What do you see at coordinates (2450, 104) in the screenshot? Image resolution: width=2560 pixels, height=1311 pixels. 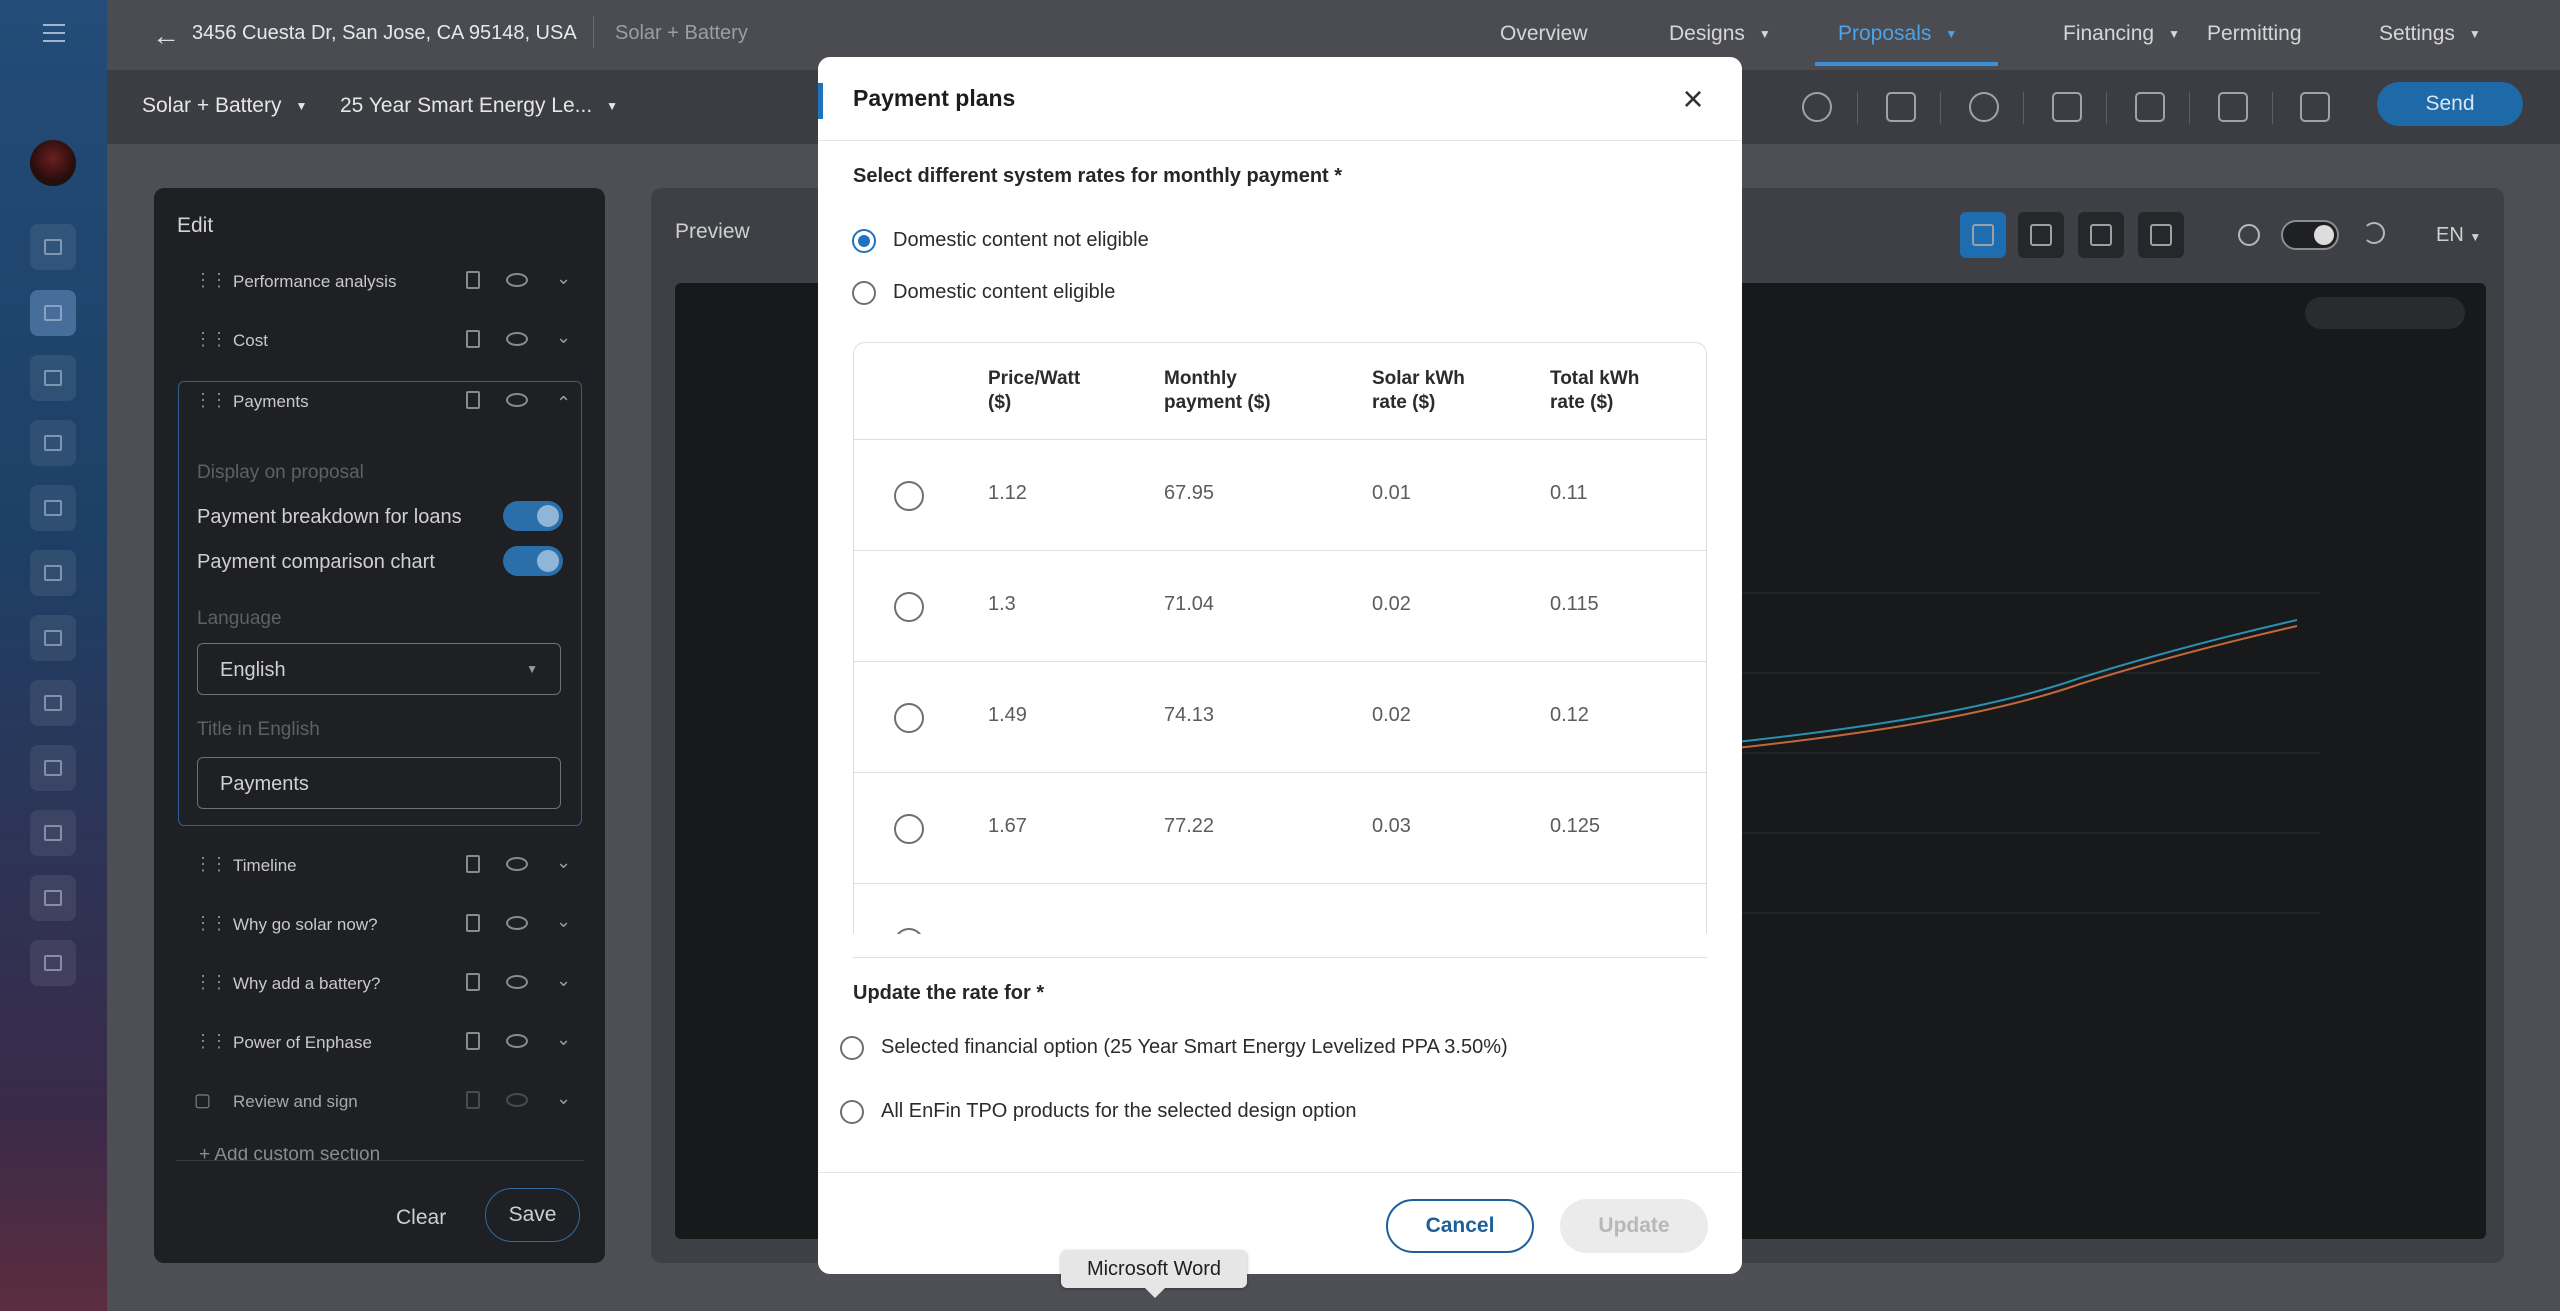 I see `send-button: Send` at bounding box center [2450, 104].